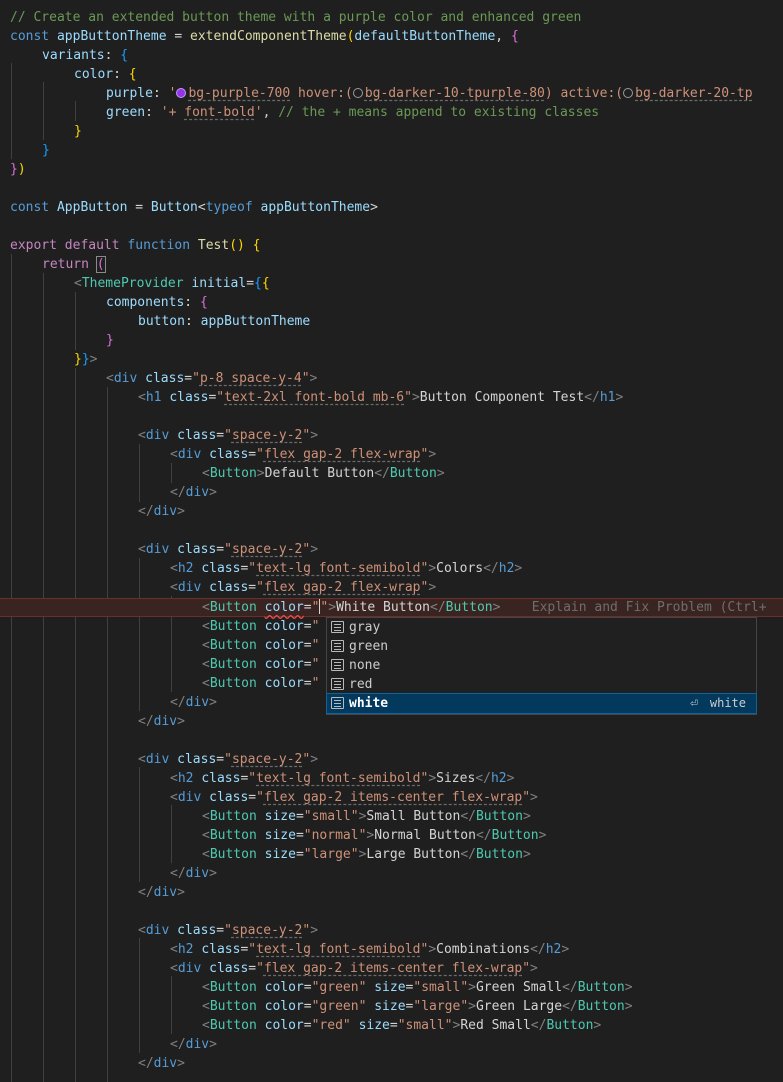 This screenshot has width=783, height=1082. Describe the element at coordinates (323, 473) in the screenshot. I see `code-line: <Button>Default Button</Button>` at that location.